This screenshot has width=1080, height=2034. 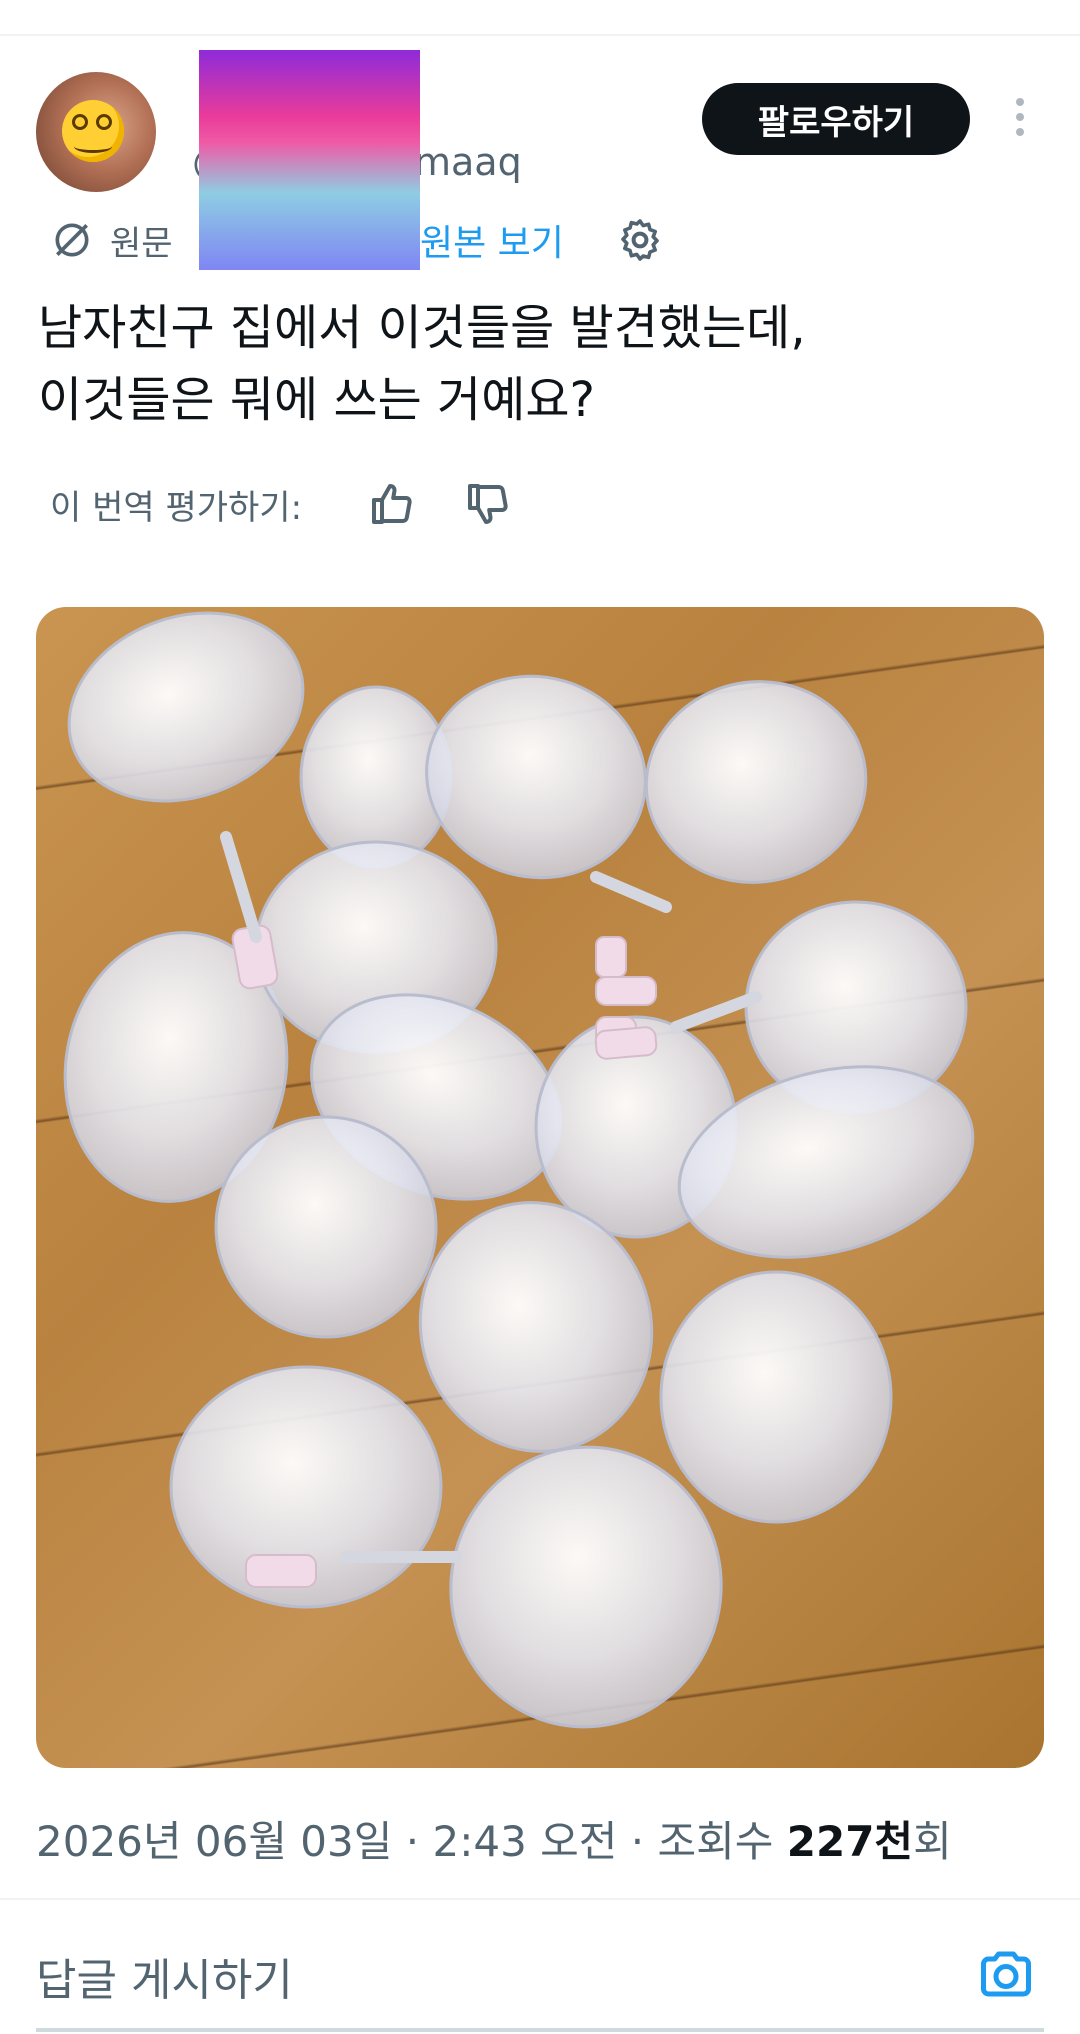 What do you see at coordinates (836, 119) in the screenshot?
I see `follow-button: 팔로우하기` at bounding box center [836, 119].